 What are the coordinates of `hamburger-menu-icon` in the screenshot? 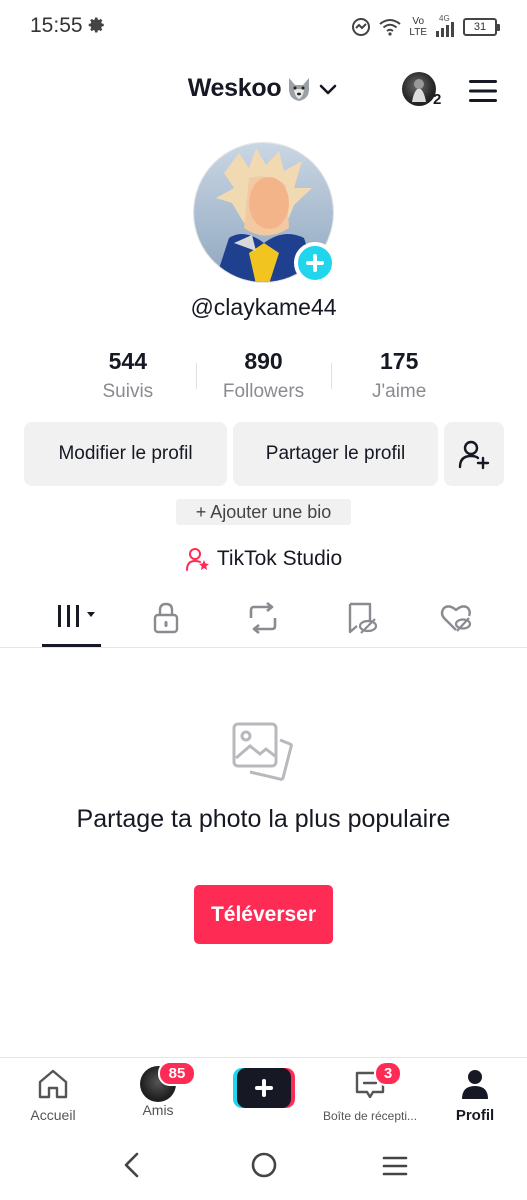 It's located at (483, 91).